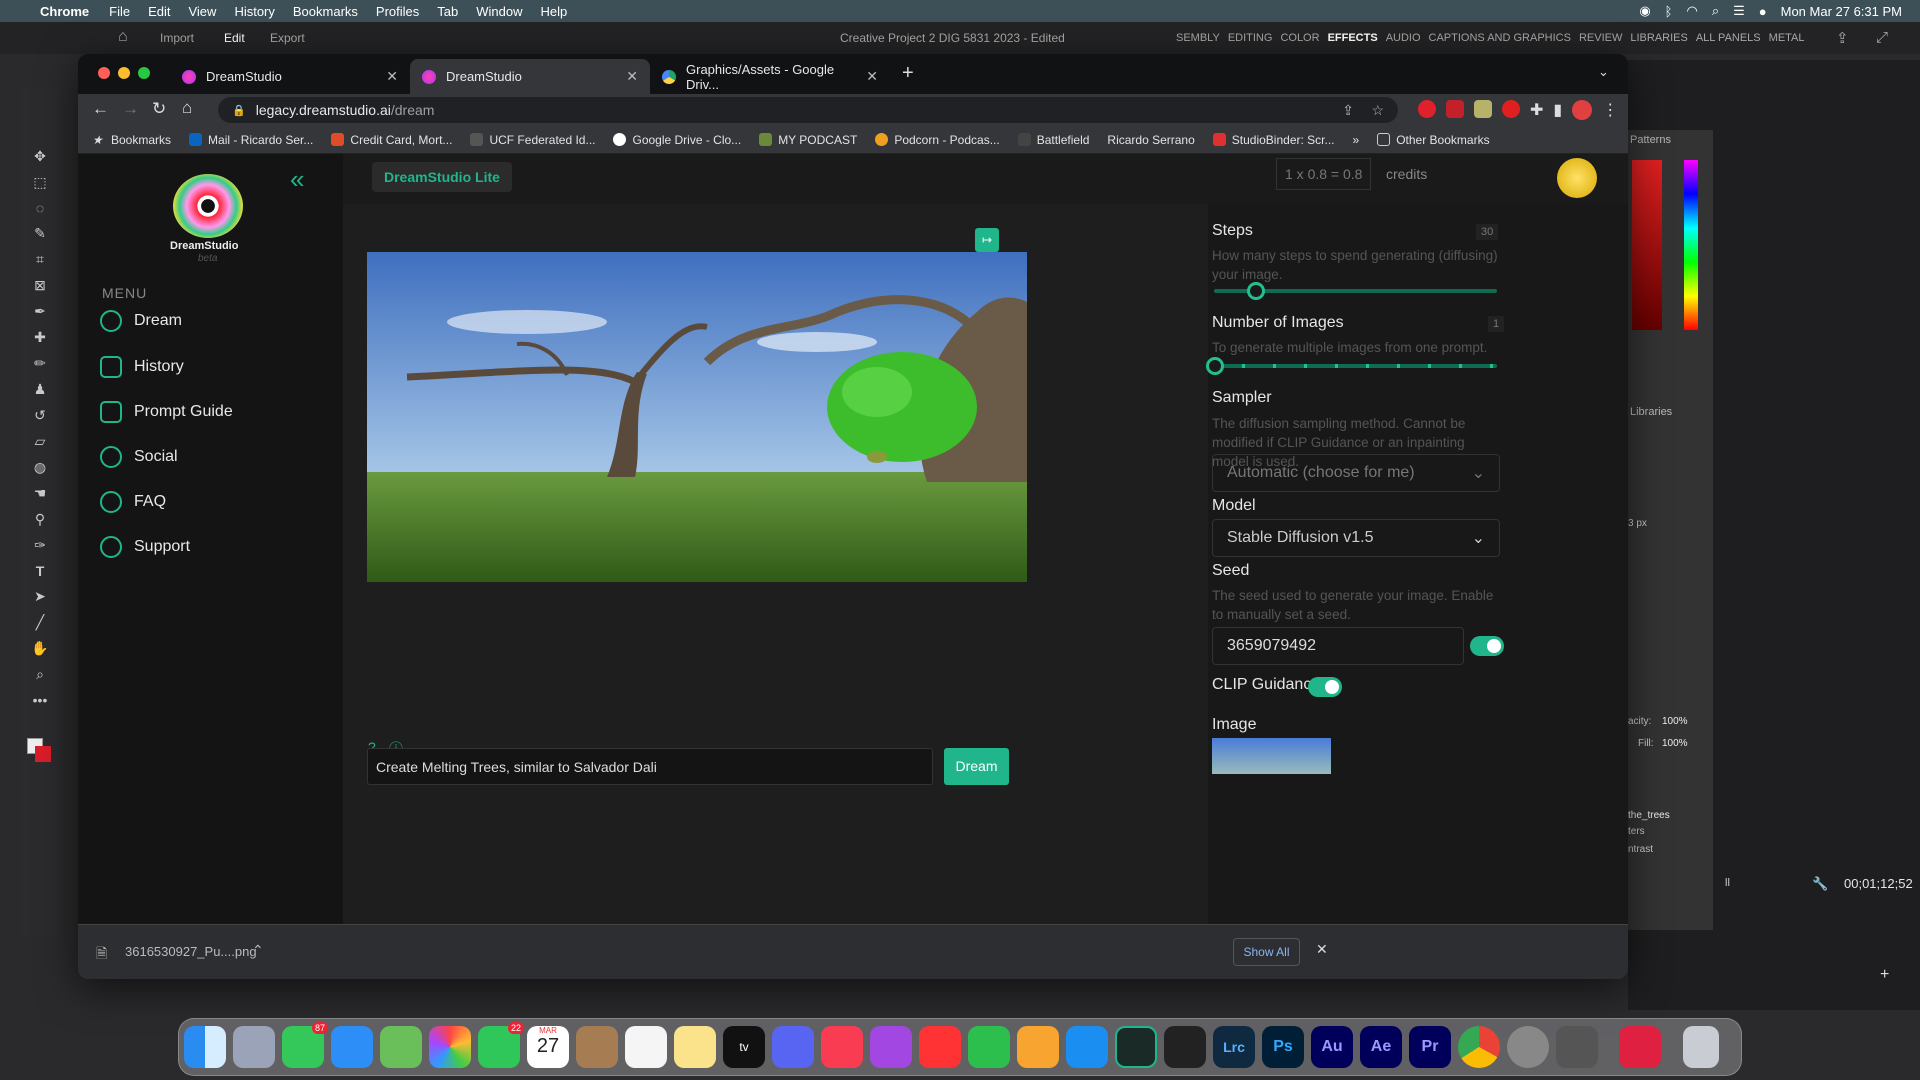  What do you see at coordinates (1136, 1047) in the screenshot?
I see `editor-app-icon` at bounding box center [1136, 1047].